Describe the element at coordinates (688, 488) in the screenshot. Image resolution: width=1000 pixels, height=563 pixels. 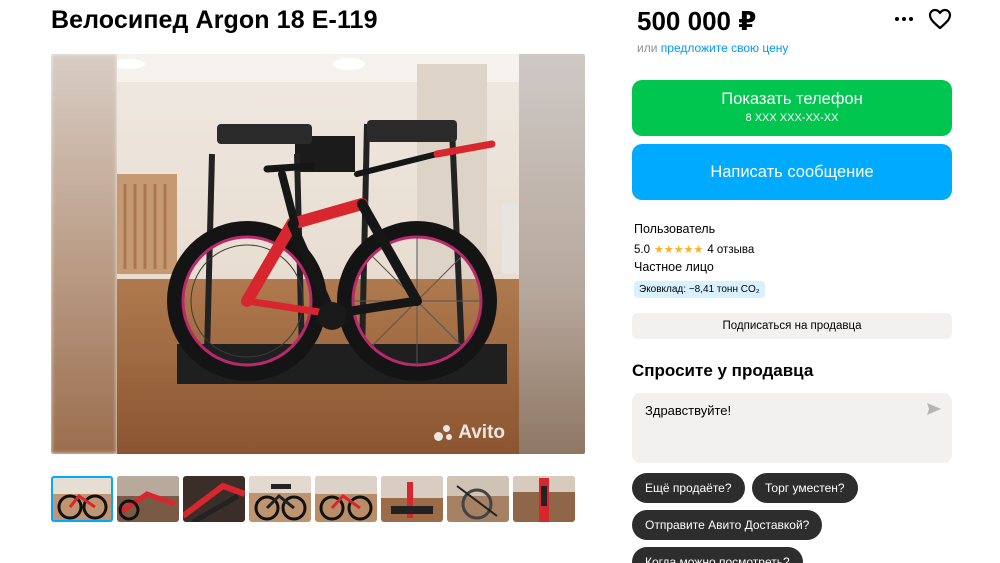
I see `quick-question-still-selling: Ещё продаёте?` at that location.